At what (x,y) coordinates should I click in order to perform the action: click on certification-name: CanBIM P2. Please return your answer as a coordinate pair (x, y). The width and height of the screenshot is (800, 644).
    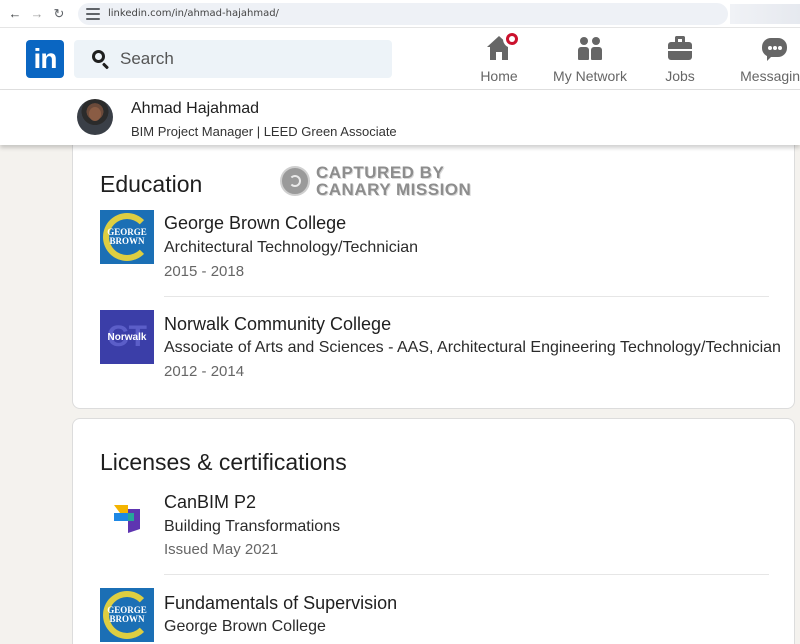
    Looking at the image, I should click on (210, 502).